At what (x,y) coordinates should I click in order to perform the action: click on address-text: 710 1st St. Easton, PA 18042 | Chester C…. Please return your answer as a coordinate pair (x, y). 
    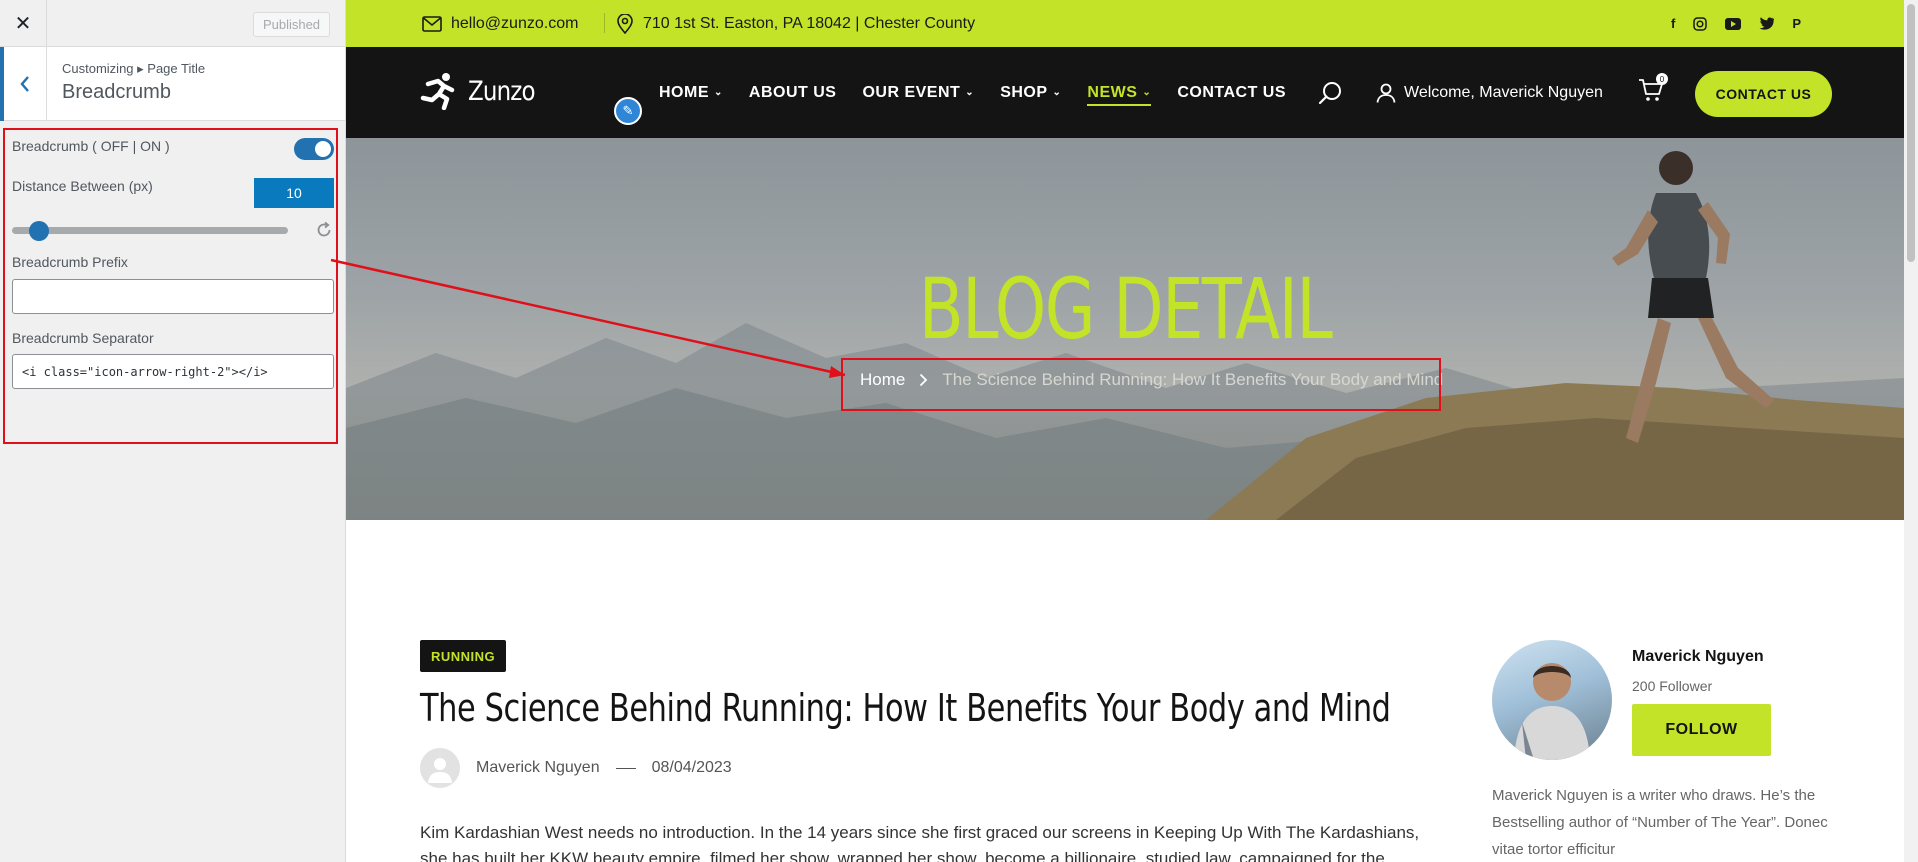
    Looking at the image, I should click on (809, 23).